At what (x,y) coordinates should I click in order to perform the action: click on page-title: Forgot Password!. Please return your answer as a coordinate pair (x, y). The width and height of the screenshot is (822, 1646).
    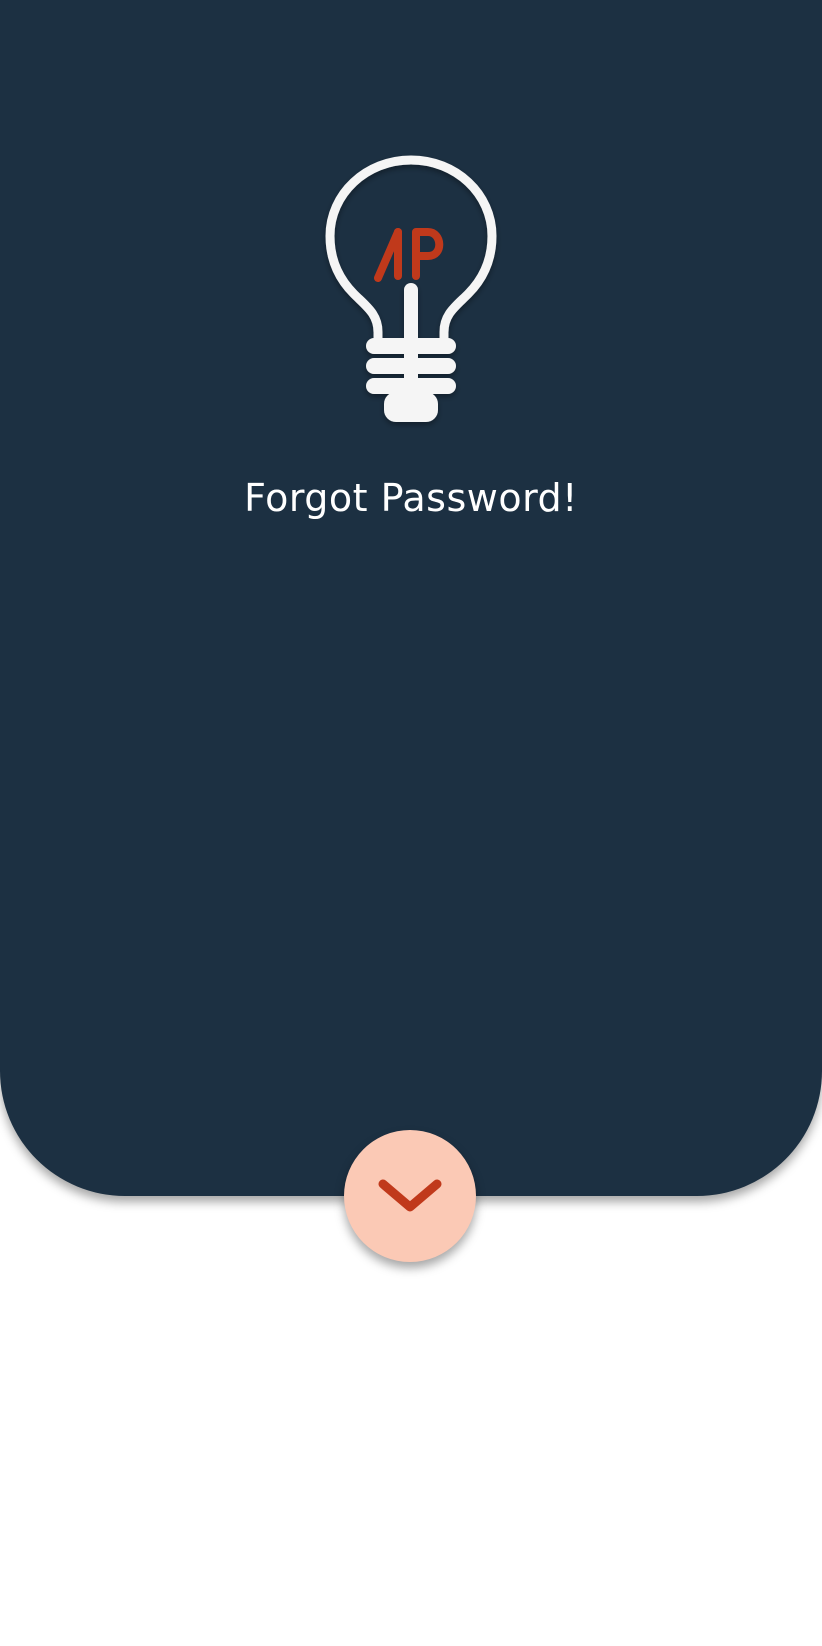
    Looking at the image, I should click on (411, 498).